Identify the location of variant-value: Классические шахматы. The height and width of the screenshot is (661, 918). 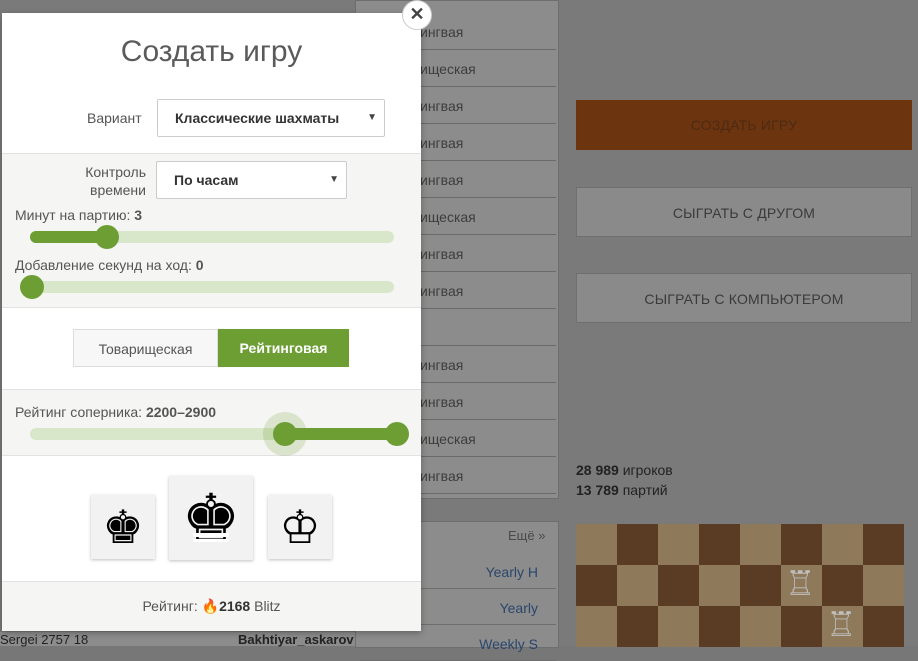
(257, 118).